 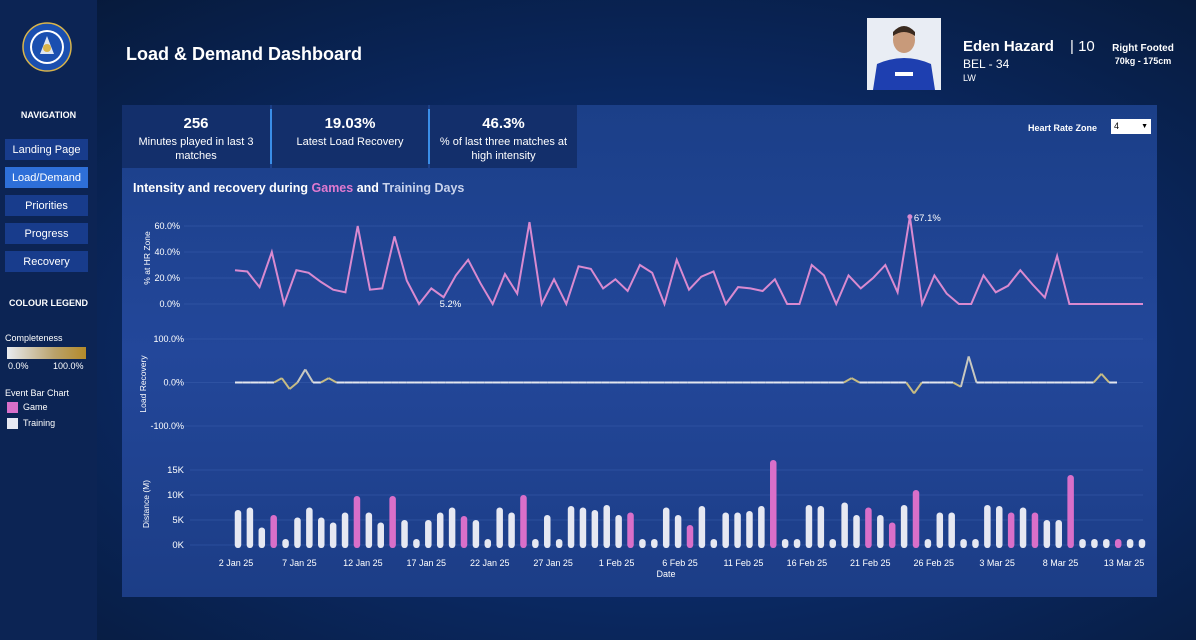 What do you see at coordinates (1008, 46) in the screenshot?
I see `player-name: Eden Hazard` at bounding box center [1008, 46].